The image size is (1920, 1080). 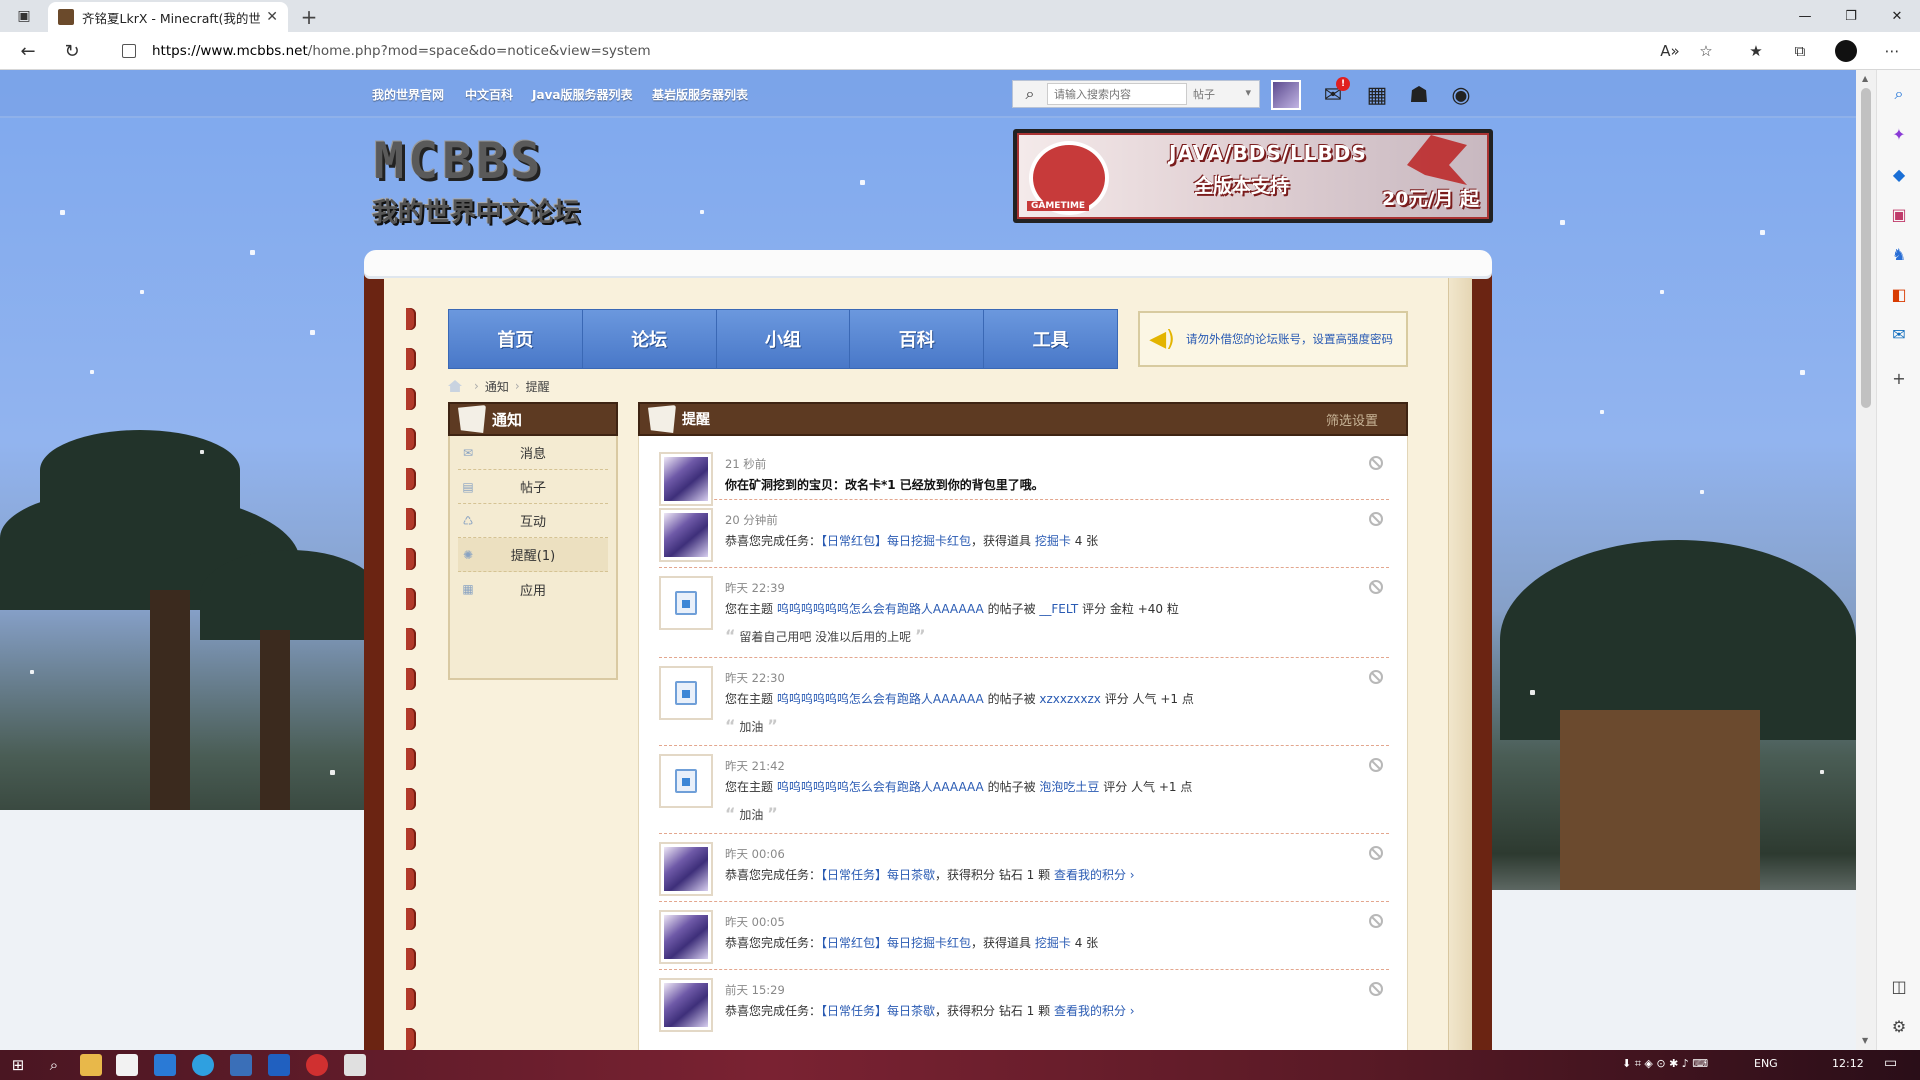 I want to click on browser-tab: 齐铭夏LkrX - Minecraft(我的世界 ✕, so click(x=168, y=17).